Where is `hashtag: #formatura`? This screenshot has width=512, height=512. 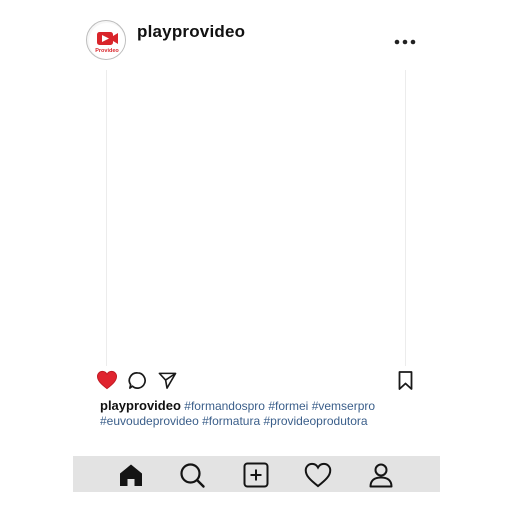
hashtag: #formatura is located at coordinates (231, 421).